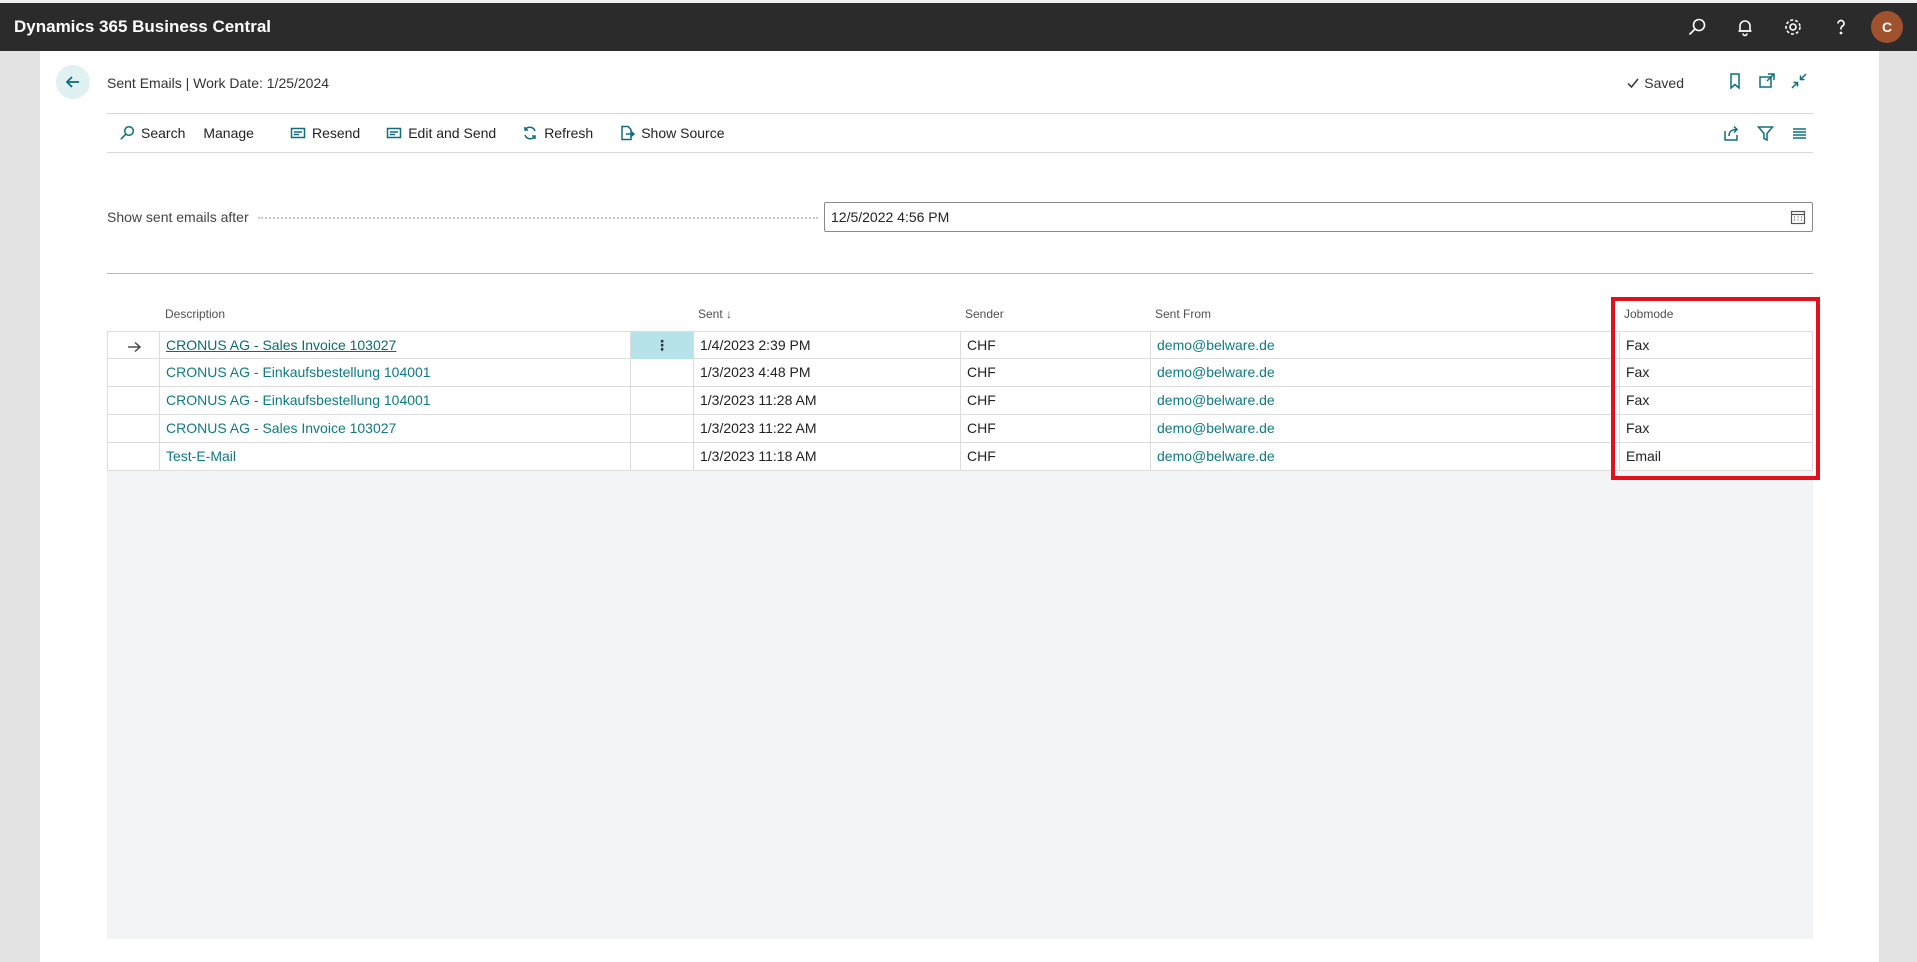 Image resolution: width=1917 pixels, height=962 pixels. I want to click on filter-icon, so click(1765, 133).